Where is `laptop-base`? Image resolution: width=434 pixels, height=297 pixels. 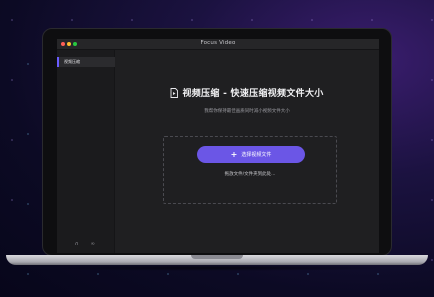
laptop-base is located at coordinates (217, 260).